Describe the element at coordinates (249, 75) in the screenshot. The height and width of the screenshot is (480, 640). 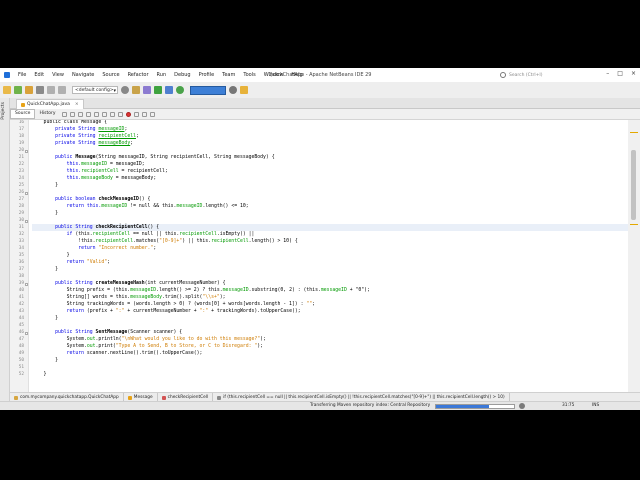
I see `menu-tools: Tools` at that location.